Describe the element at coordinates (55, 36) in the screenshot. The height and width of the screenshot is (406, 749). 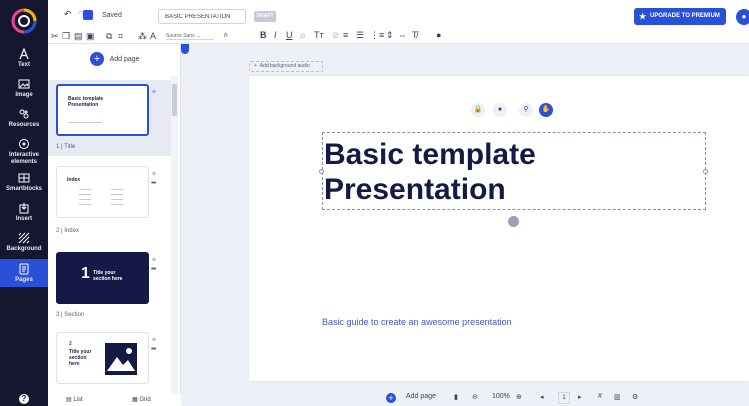
I see `cut-icon: ✂` at that location.